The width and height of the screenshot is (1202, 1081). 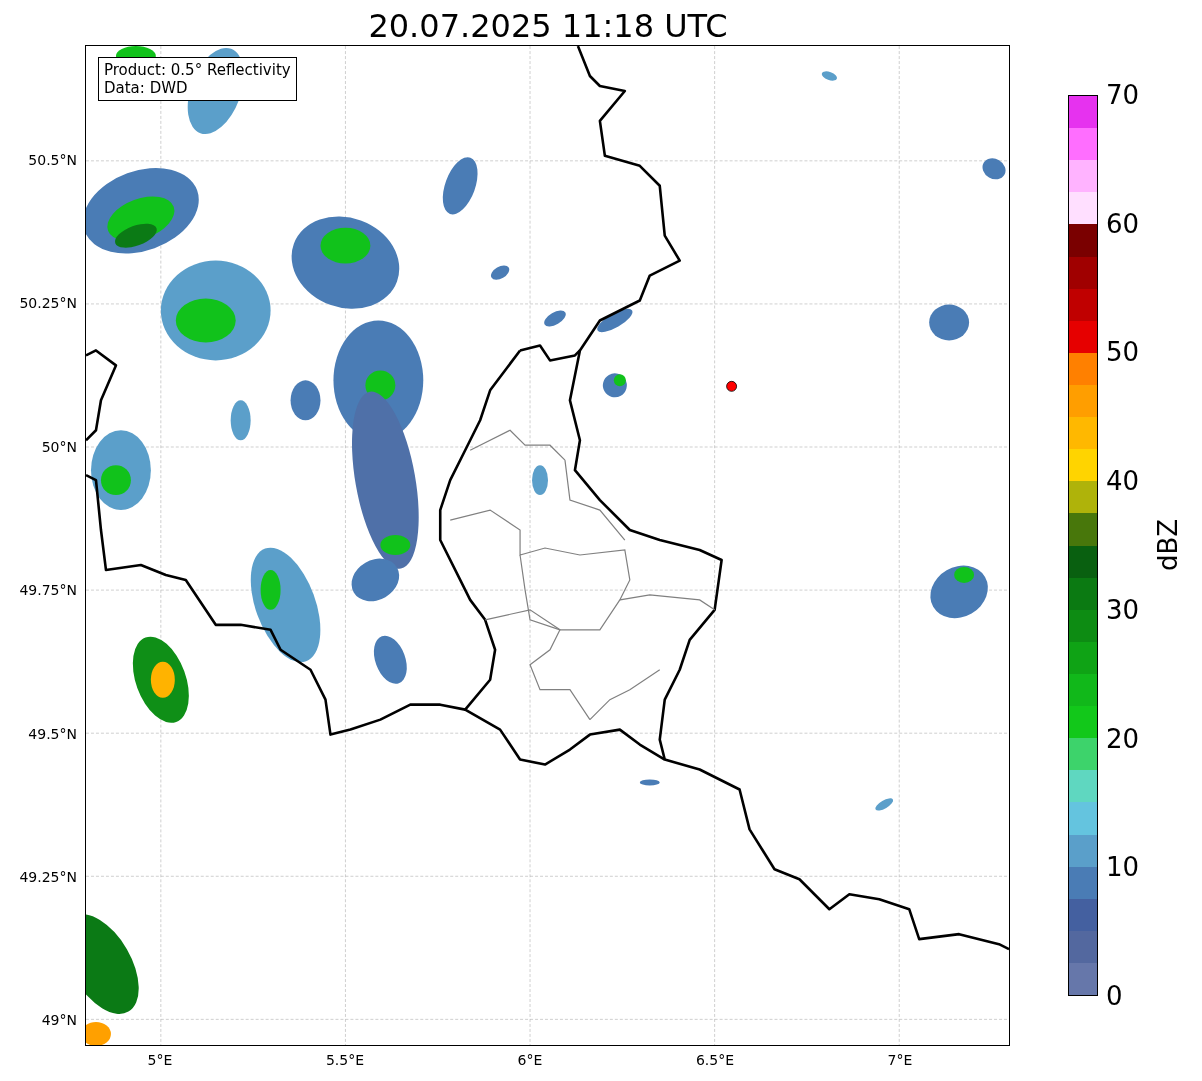 What do you see at coordinates (48, 877) in the screenshot?
I see `y-tick-label: 49.25°N` at bounding box center [48, 877].